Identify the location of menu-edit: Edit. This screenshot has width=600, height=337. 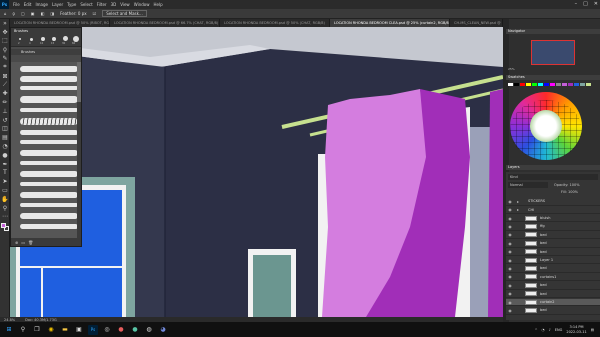
(28, 4).